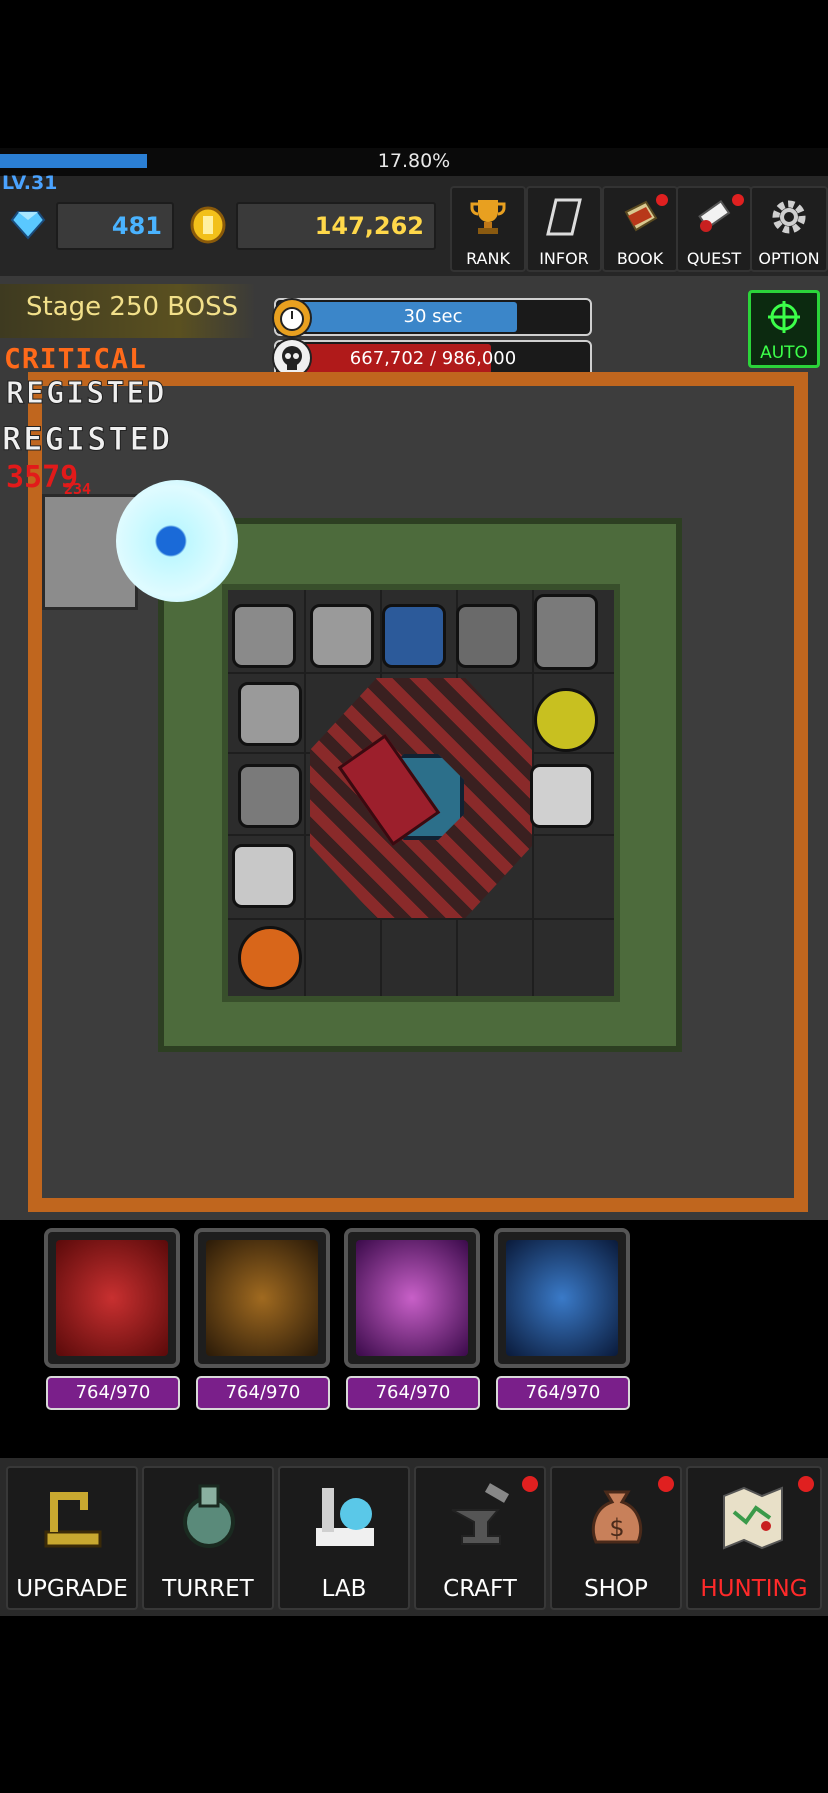  I want to click on quest-button: QUEST, so click(714, 229).